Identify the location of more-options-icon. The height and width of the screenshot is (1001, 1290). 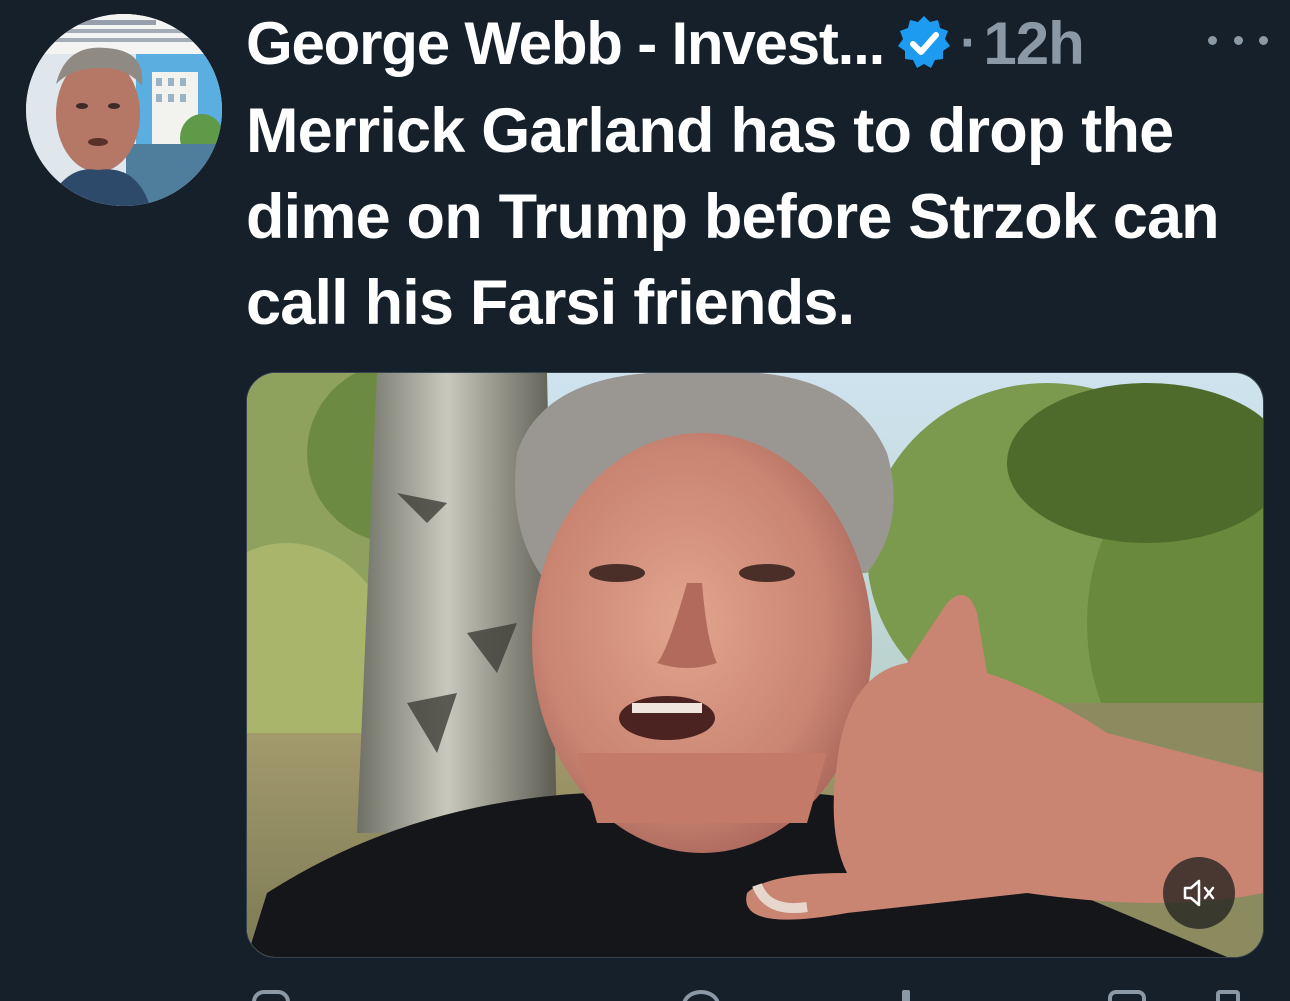
(1238, 40).